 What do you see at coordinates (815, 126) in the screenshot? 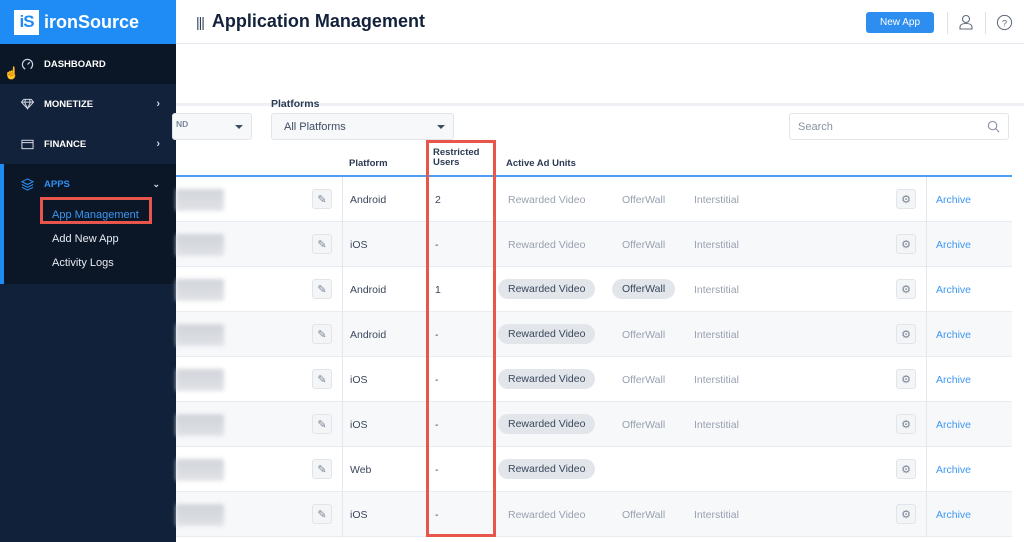
I see `search-placeholder: Search` at bounding box center [815, 126].